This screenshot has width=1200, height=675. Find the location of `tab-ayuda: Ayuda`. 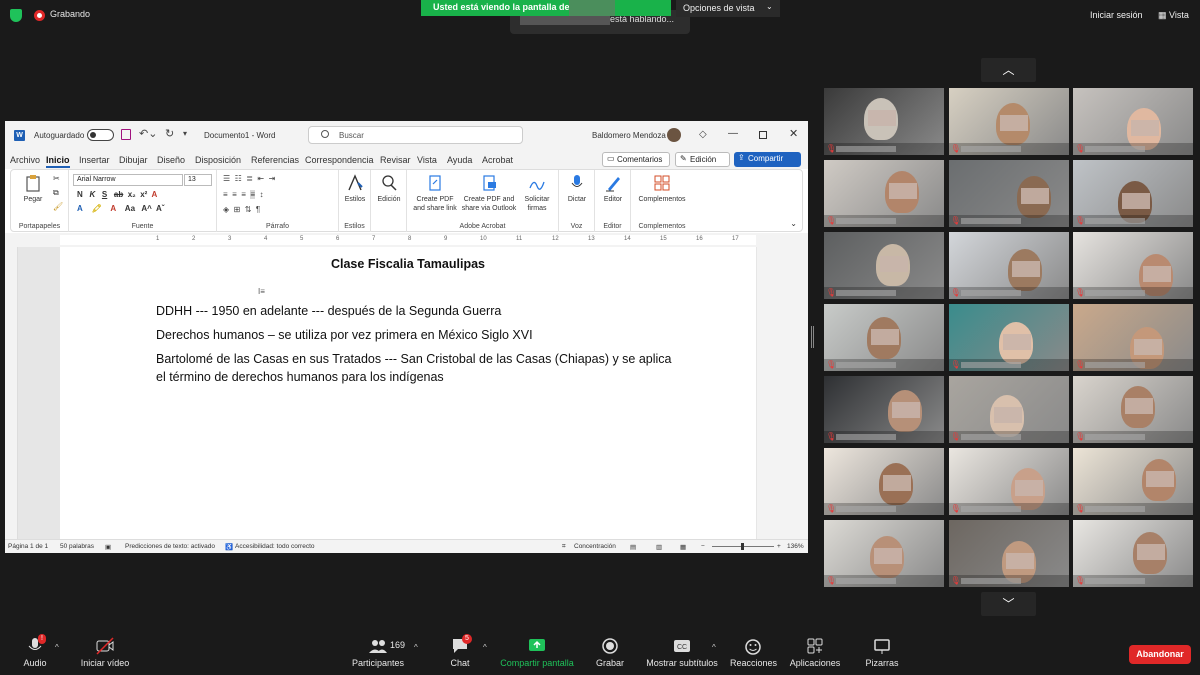

tab-ayuda: Ayuda is located at coordinates (459, 160).